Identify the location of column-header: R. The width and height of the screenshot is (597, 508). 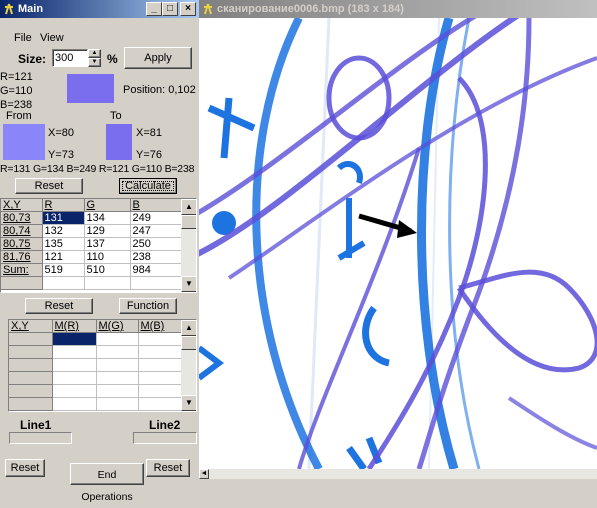
(63, 205).